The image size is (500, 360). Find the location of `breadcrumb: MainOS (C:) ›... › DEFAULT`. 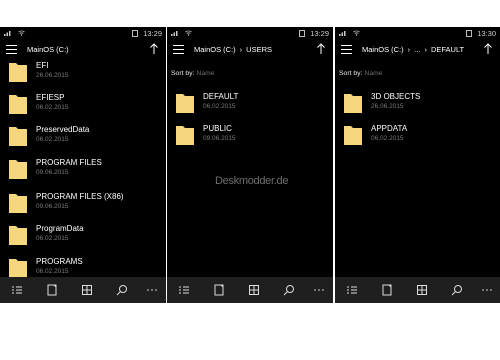

breadcrumb: MainOS (C:) ›... › DEFAULT is located at coordinates (415, 49).